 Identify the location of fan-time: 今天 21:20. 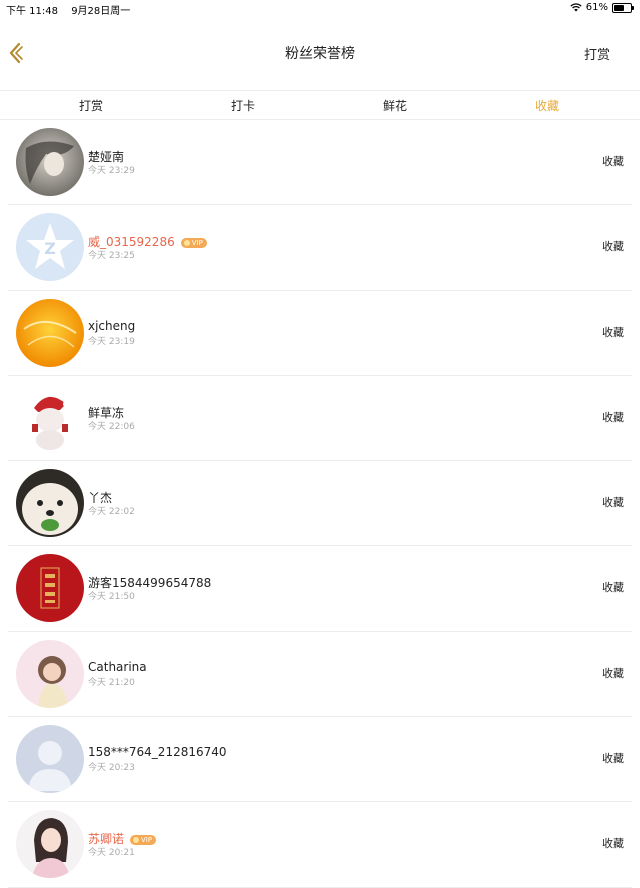
(111, 682).